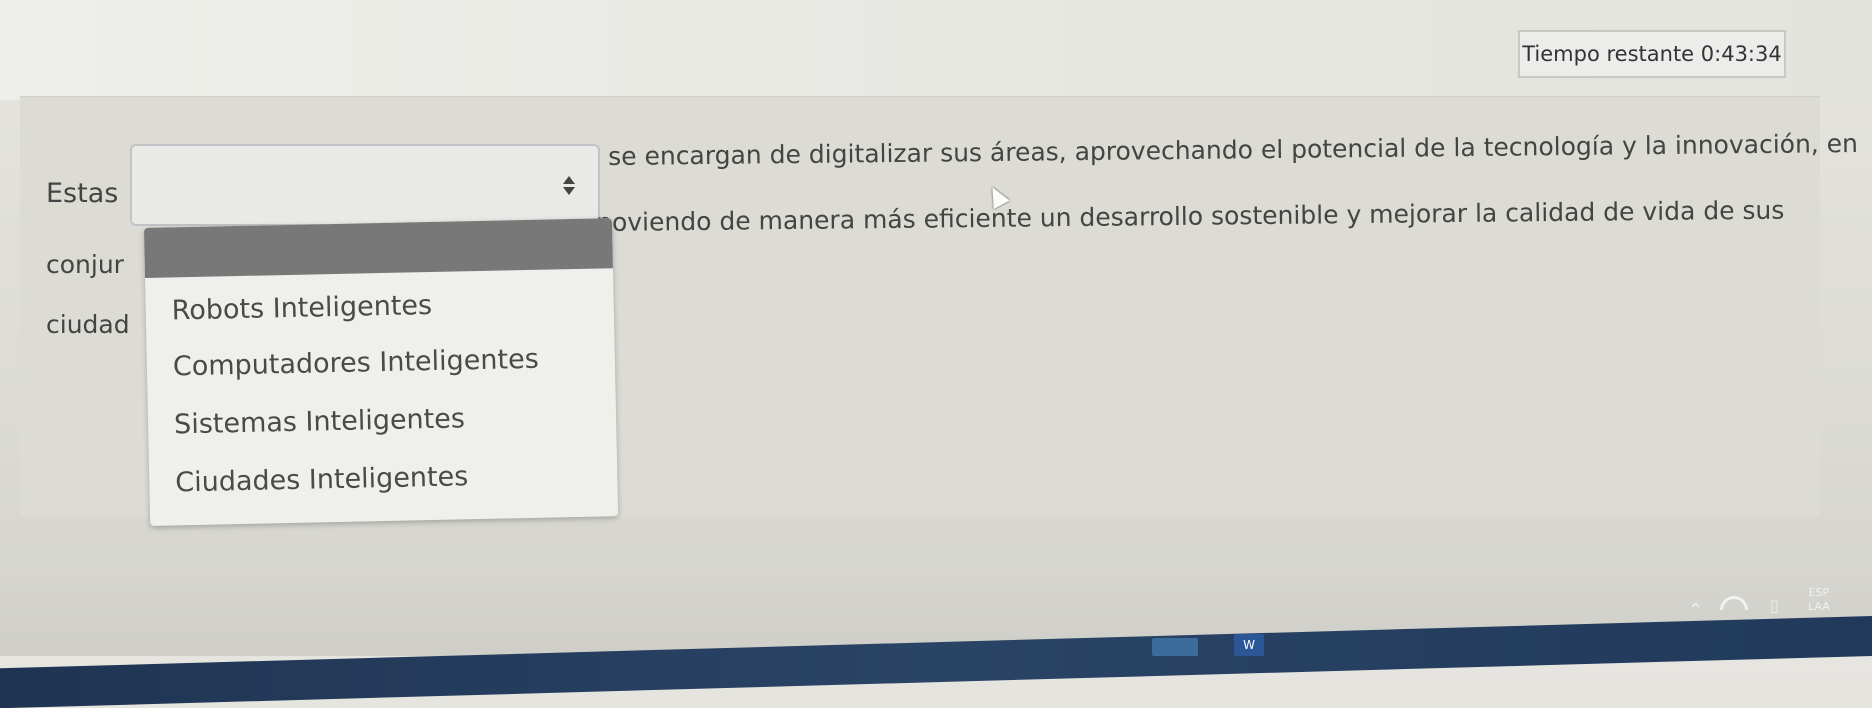  Describe the element at coordinates (322, 479) in the screenshot. I see `dropdown-option-ciudades: Ciudades Inteligentes` at that location.